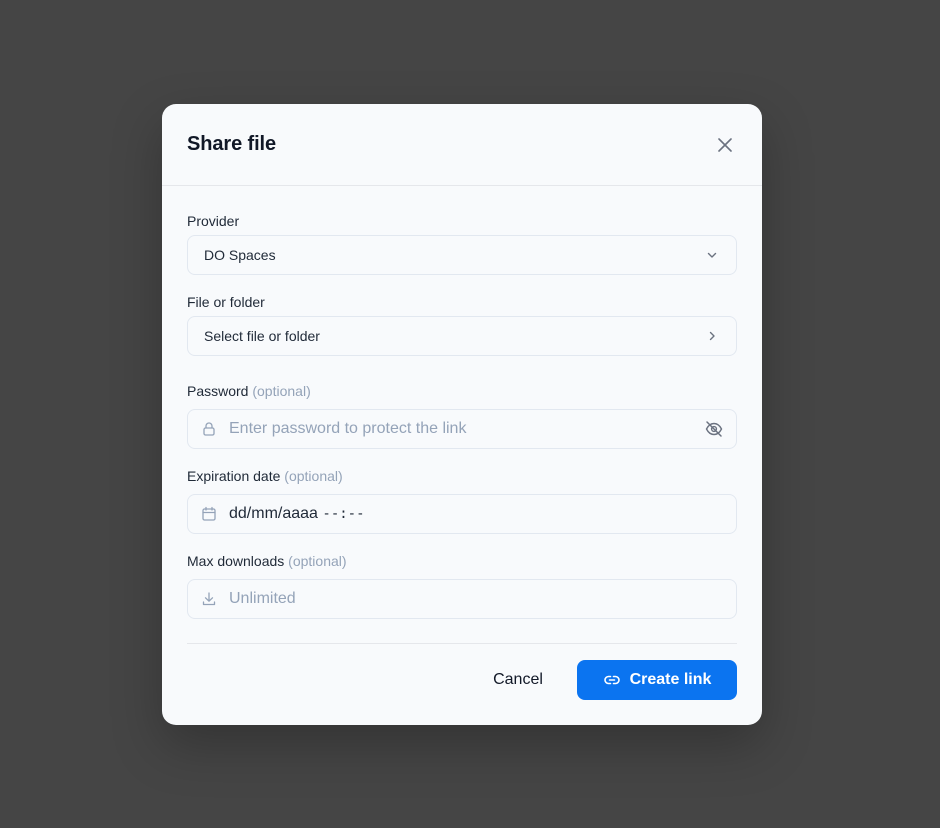  What do you see at coordinates (267, 561) in the screenshot?
I see `max-downloads-label: Max downloads (optional)` at bounding box center [267, 561].